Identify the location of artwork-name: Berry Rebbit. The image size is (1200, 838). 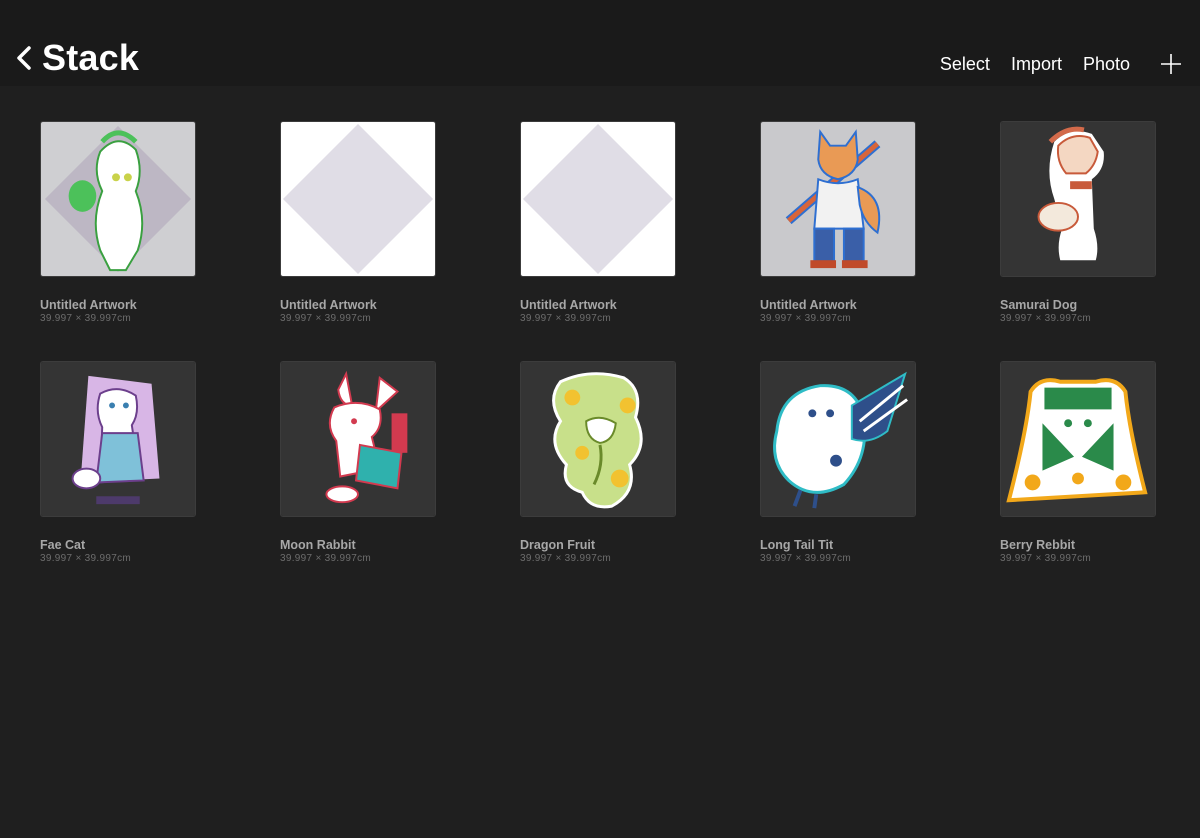
(1038, 545).